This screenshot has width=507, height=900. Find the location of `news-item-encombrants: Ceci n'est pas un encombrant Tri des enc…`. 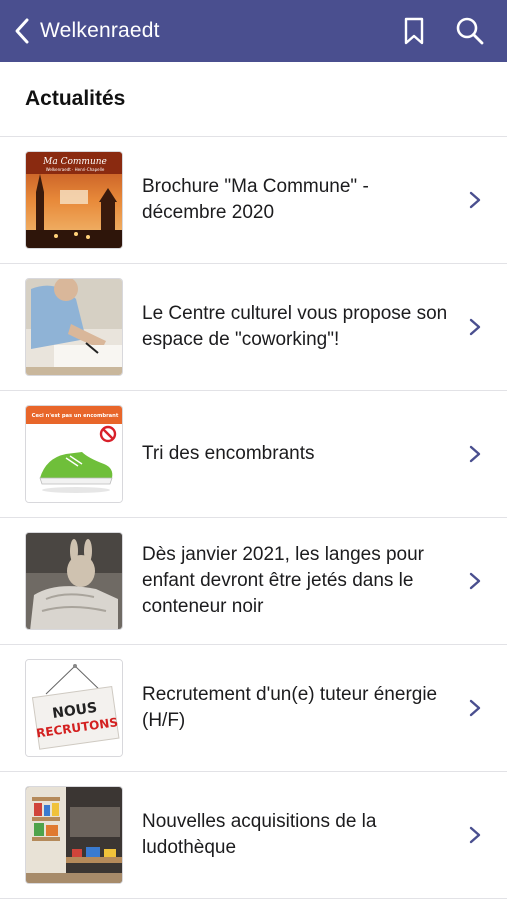

news-item-encombrants: Ceci n'est pas un encombrant Tri des enc… is located at coordinates (253, 454).